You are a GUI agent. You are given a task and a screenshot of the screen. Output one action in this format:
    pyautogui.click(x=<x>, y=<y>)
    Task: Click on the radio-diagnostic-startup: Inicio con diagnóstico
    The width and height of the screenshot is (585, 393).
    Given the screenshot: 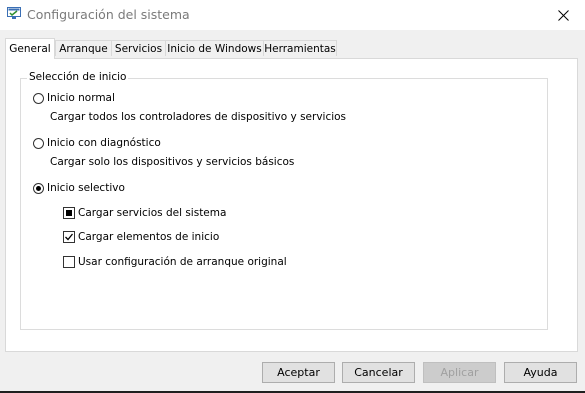 What is the action you would take?
    pyautogui.click(x=97, y=143)
    